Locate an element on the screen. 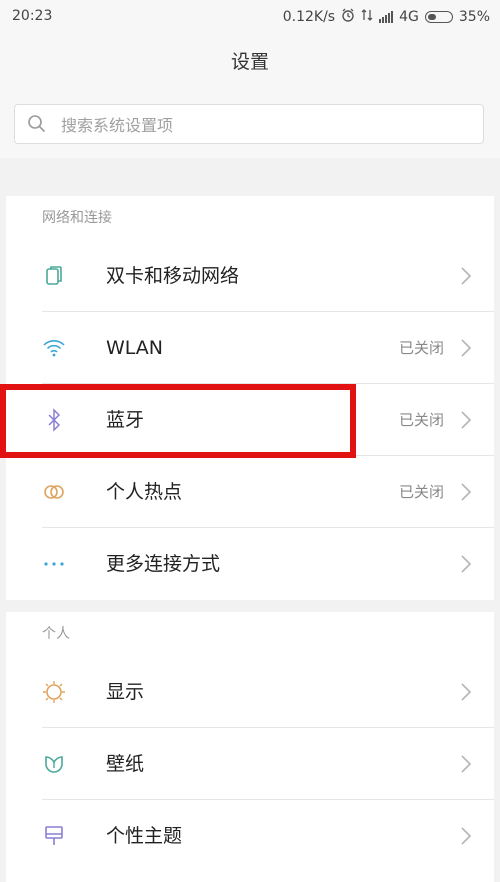 This screenshot has height=882, width=500. row-label: 双卡和移动网络 is located at coordinates (173, 276).